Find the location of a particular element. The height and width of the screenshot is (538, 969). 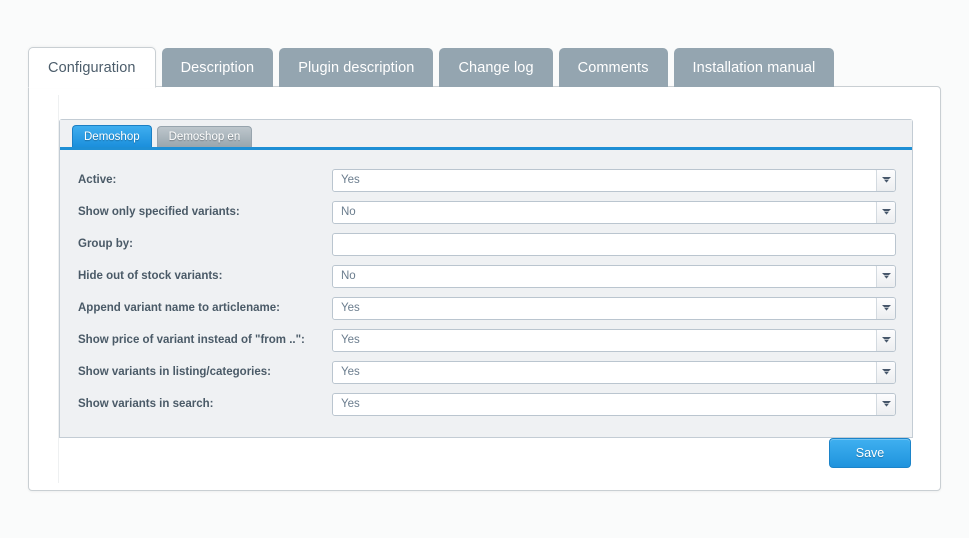

tab-label: Installation manual is located at coordinates (754, 67).